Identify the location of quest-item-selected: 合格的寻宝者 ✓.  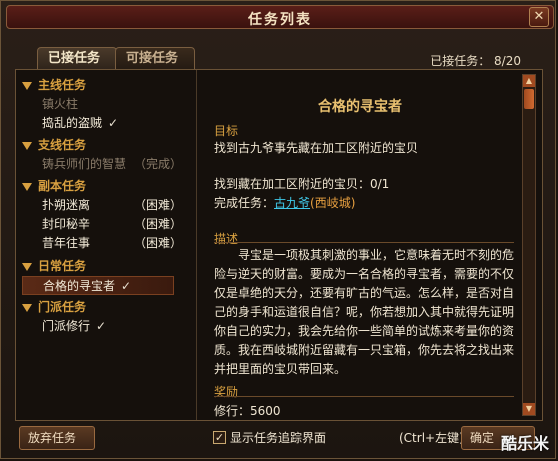
(98, 285).